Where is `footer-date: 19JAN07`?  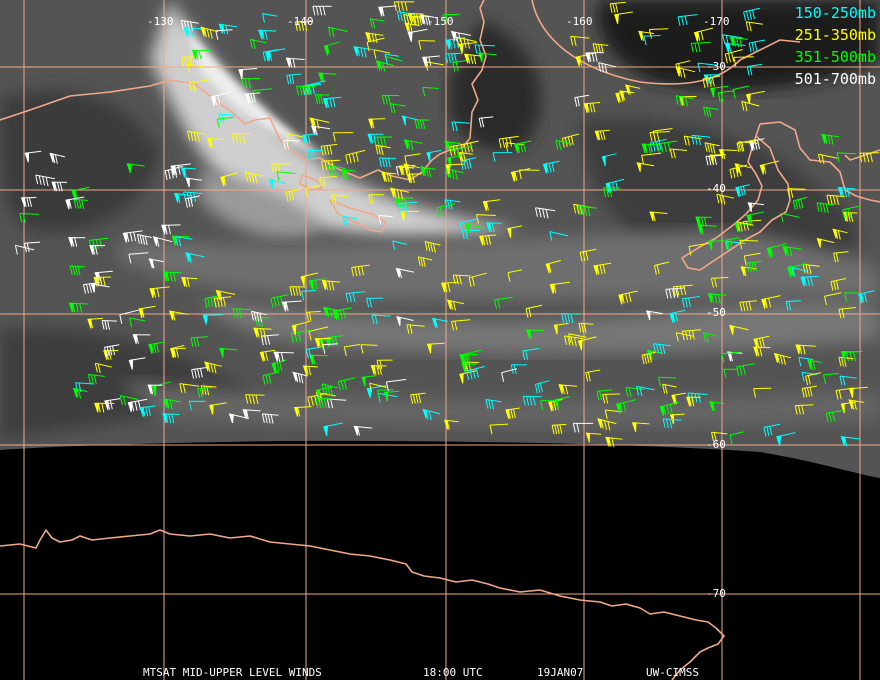 footer-date: 19JAN07 is located at coordinates (560, 672).